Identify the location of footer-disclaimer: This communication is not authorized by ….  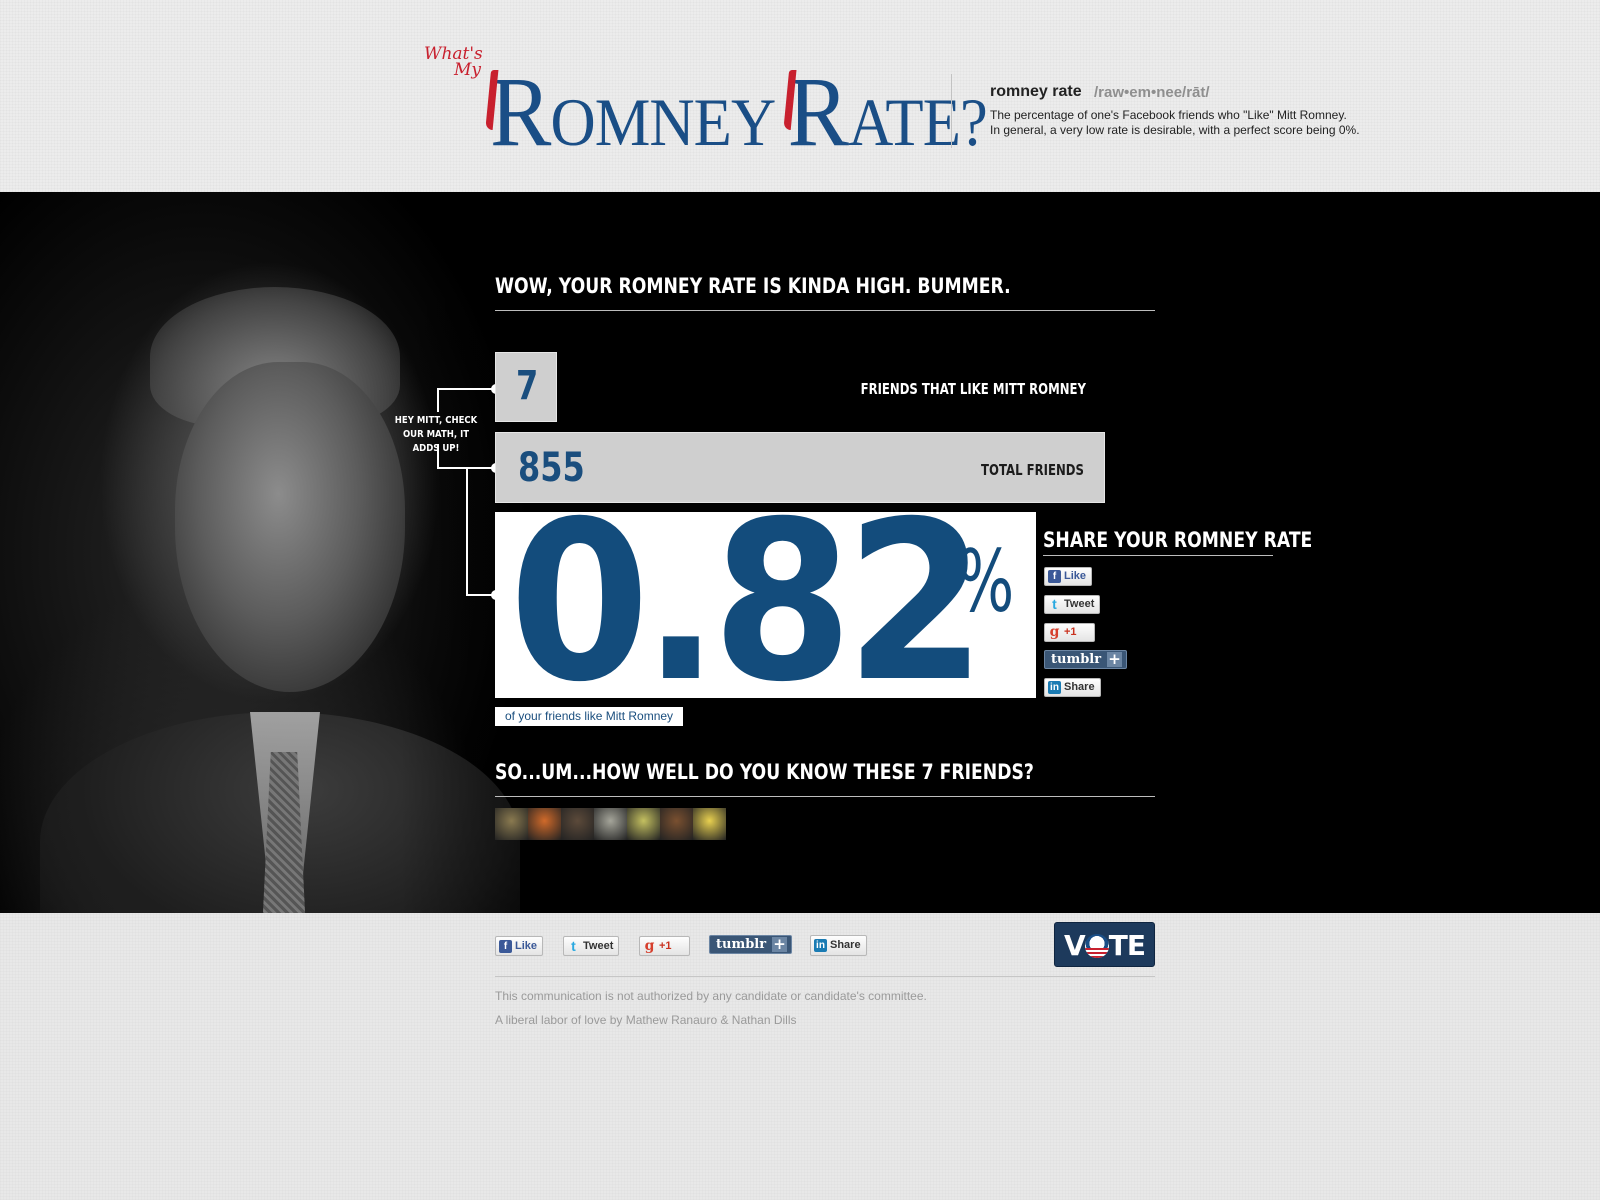
(711, 996).